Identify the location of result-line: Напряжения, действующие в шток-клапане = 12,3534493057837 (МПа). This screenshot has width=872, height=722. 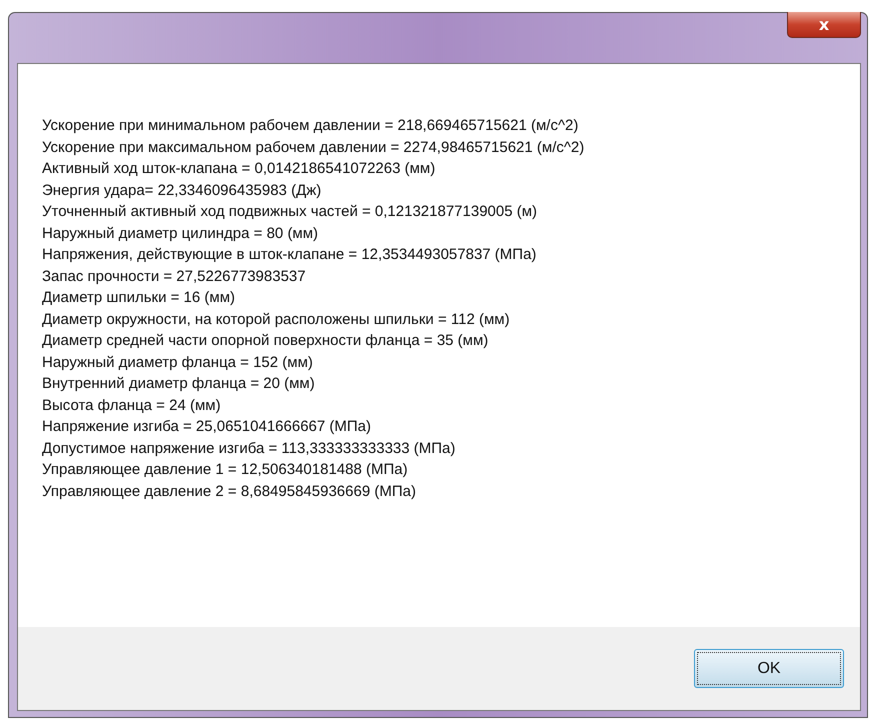
(290, 255).